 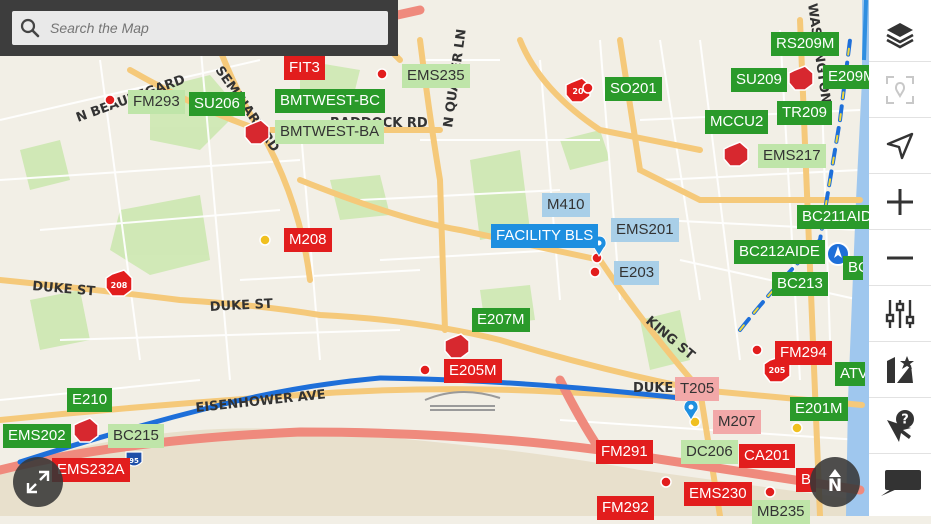 I want to click on help-button: ?, so click(x=900, y=426).